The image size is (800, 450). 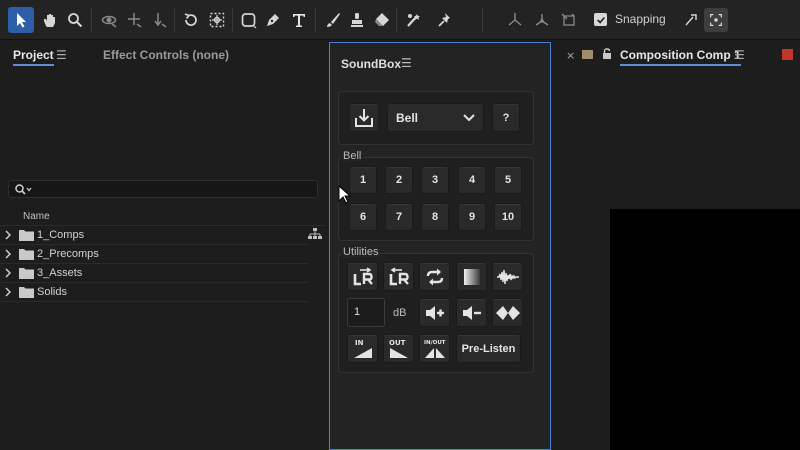 What do you see at coordinates (357, 20) in the screenshot?
I see `clone-stamp-tool-icon` at bounding box center [357, 20].